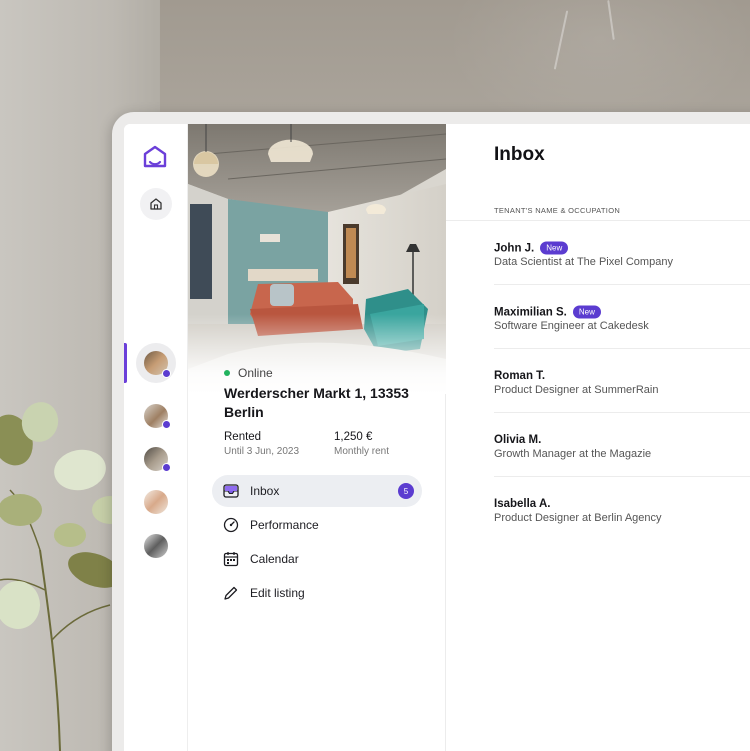 This screenshot has height=751, width=750. Describe the element at coordinates (255, 373) in the screenshot. I see `status-label: Online` at that location.